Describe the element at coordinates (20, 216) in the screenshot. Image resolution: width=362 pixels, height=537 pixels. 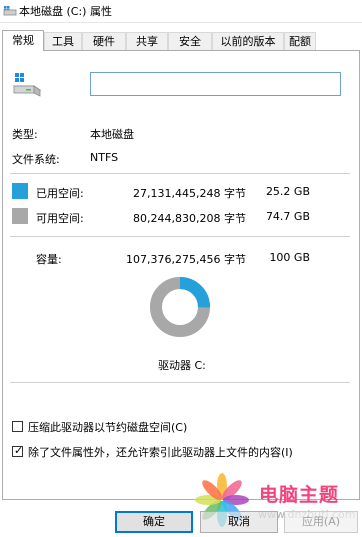
I see `free-space-swatch` at that location.